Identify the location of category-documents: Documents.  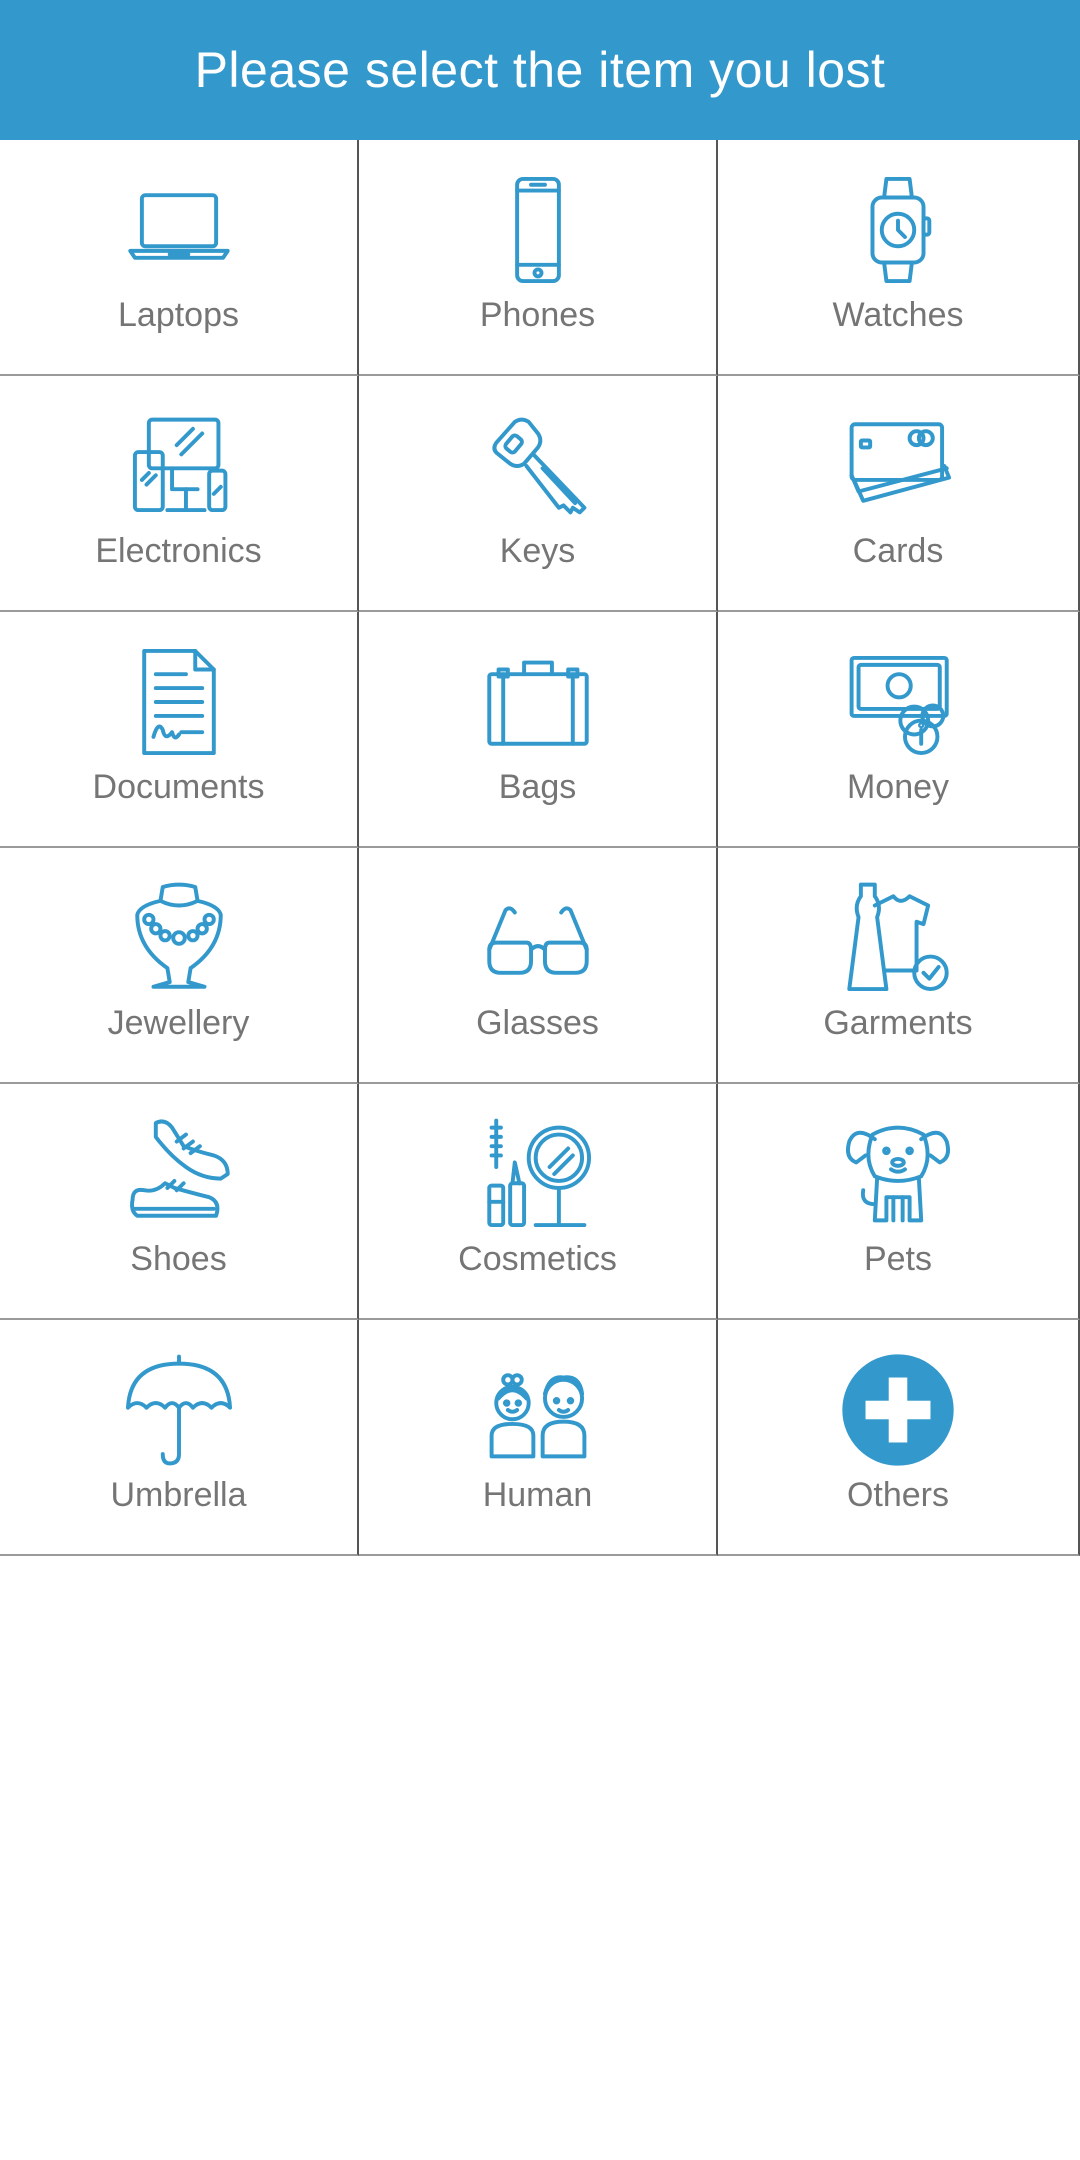
(179, 730).